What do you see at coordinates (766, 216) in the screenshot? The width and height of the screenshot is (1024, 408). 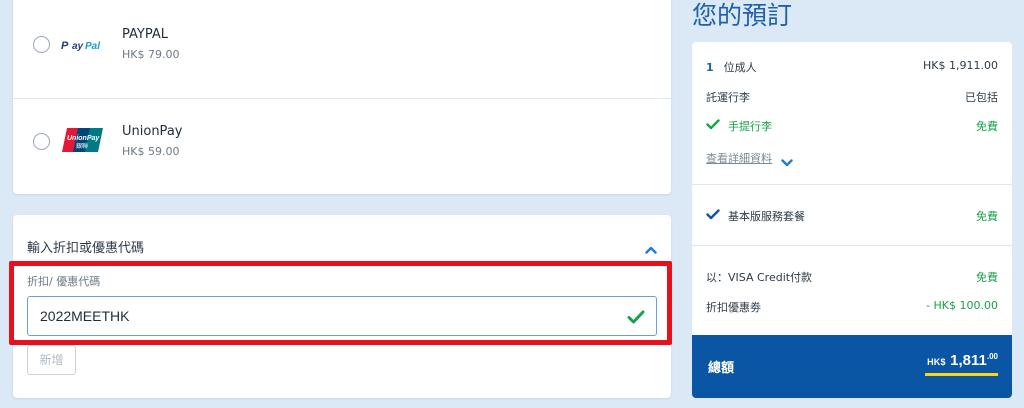 I see `service-package-label: 基本版服務套餐` at bounding box center [766, 216].